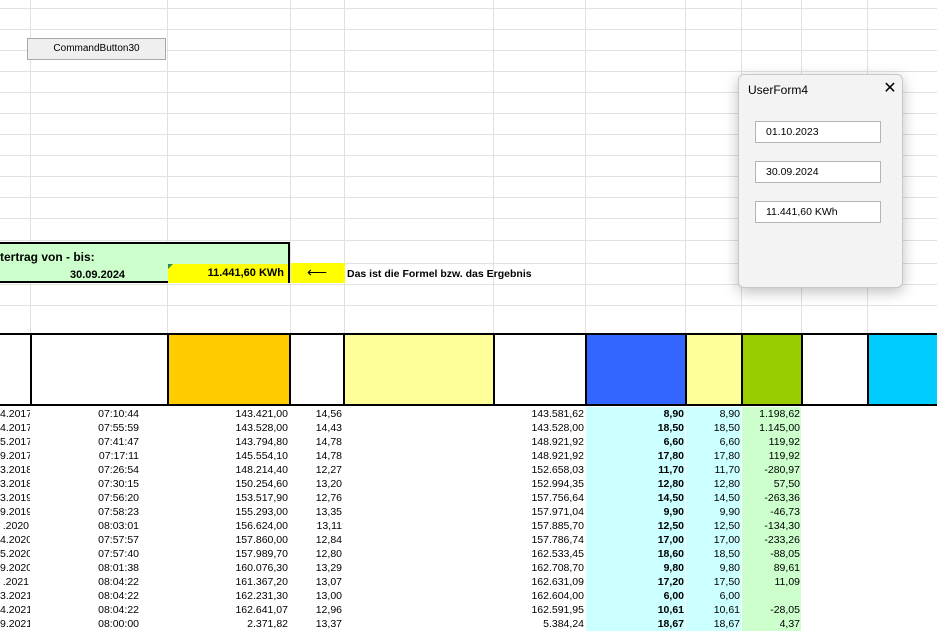 The height and width of the screenshot is (631, 937). What do you see at coordinates (539, 554) in the screenshot?
I see `calc-cell: 162.533,45` at bounding box center [539, 554].